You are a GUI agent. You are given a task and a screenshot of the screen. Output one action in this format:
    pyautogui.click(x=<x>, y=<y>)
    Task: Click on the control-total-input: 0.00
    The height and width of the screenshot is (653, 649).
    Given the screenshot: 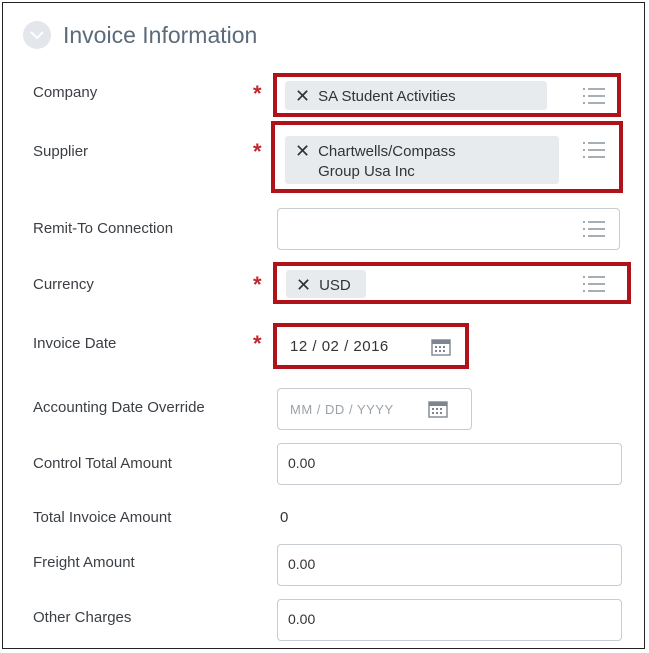 What is the action you would take?
    pyautogui.click(x=449, y=464)
    